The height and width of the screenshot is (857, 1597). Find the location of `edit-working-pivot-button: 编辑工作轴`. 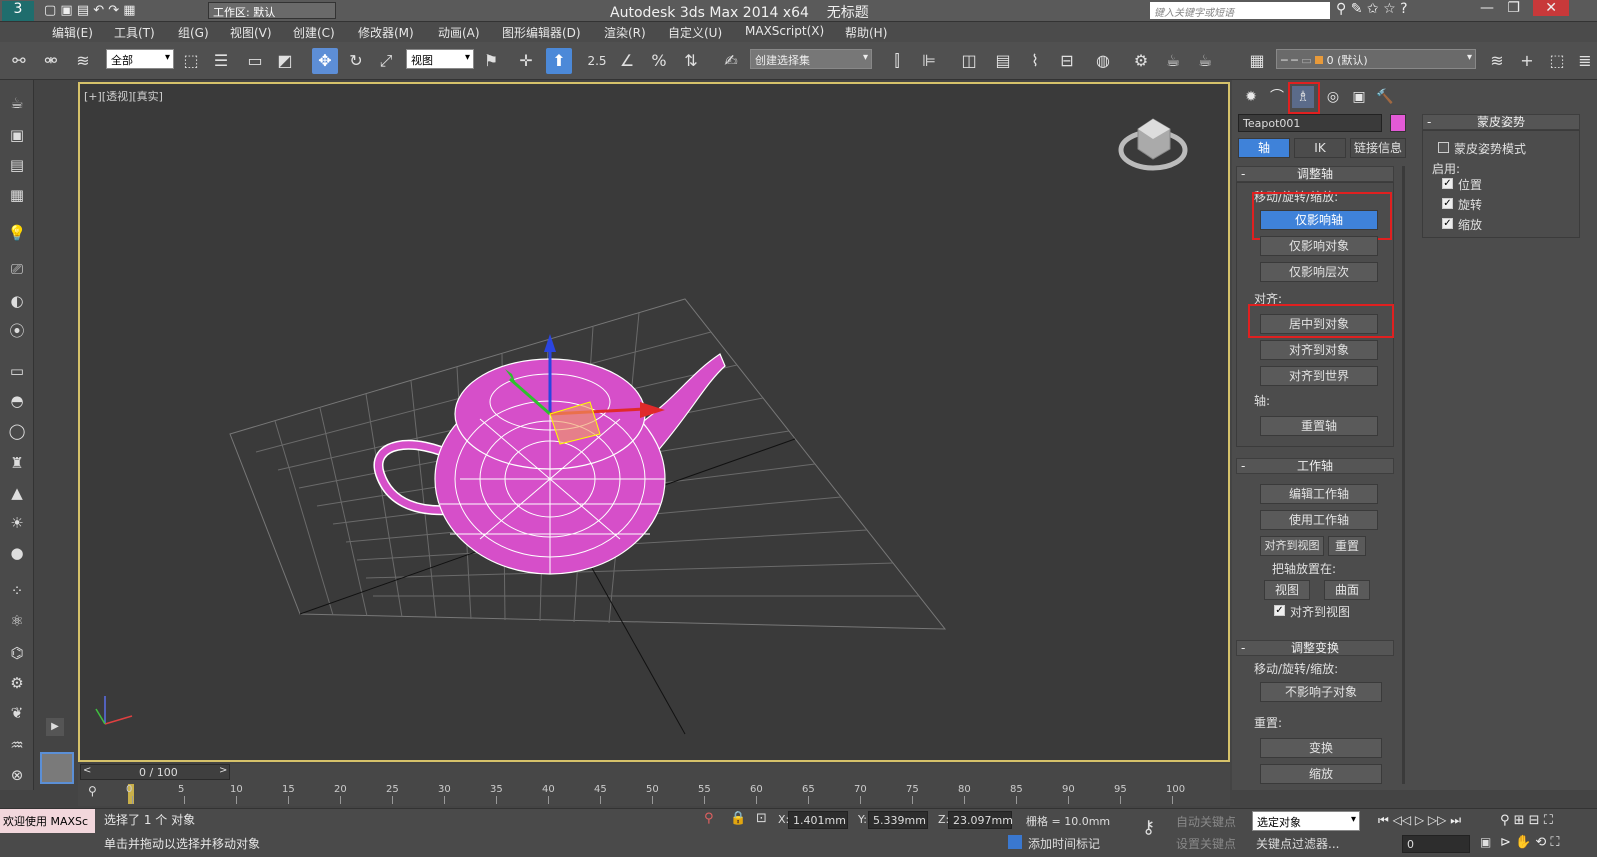

edit-working-pivot-button: 编辑工作轴 is located at coordinates (1319, 494).